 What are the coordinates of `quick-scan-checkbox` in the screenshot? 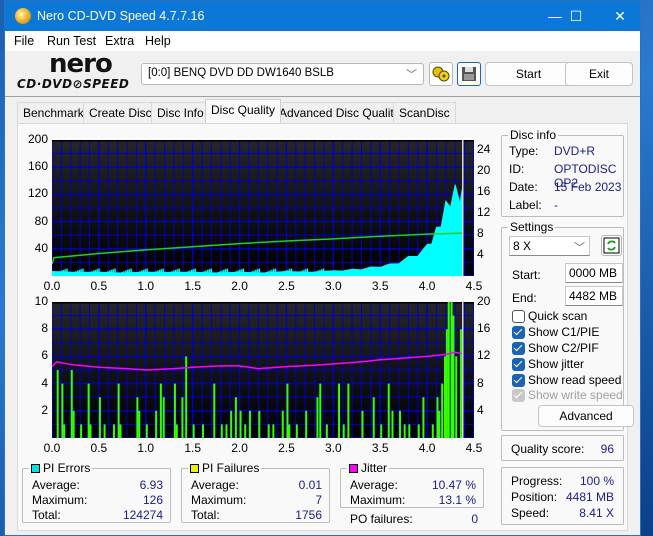 It's located at (518, 316).